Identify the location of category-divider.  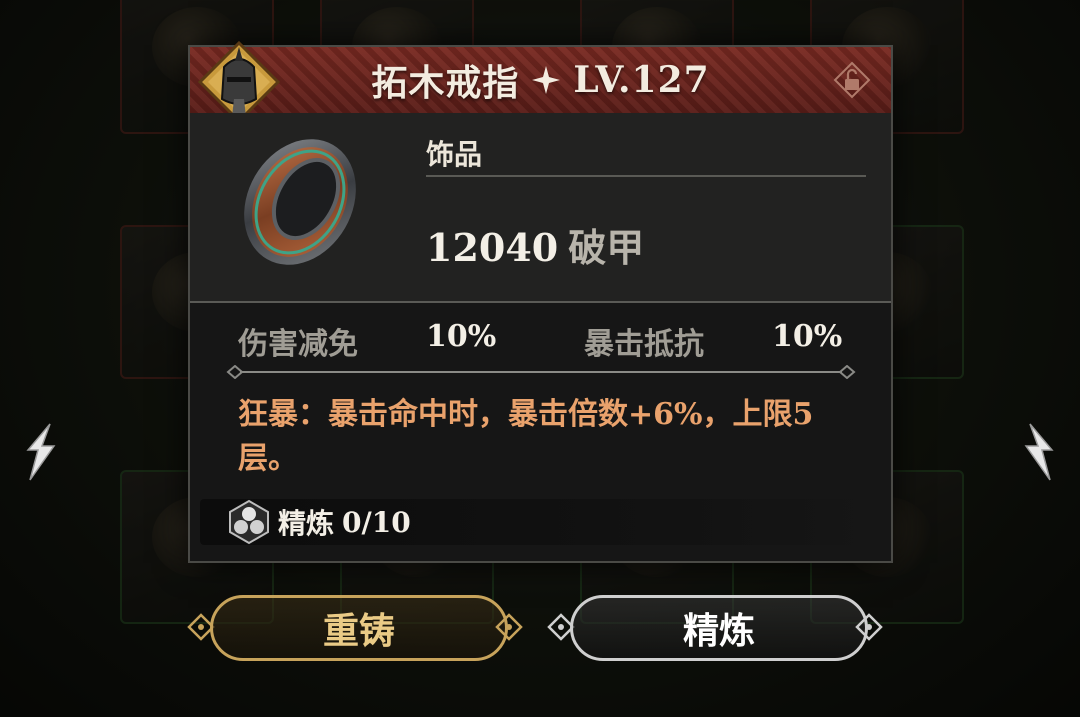
(646, 176).